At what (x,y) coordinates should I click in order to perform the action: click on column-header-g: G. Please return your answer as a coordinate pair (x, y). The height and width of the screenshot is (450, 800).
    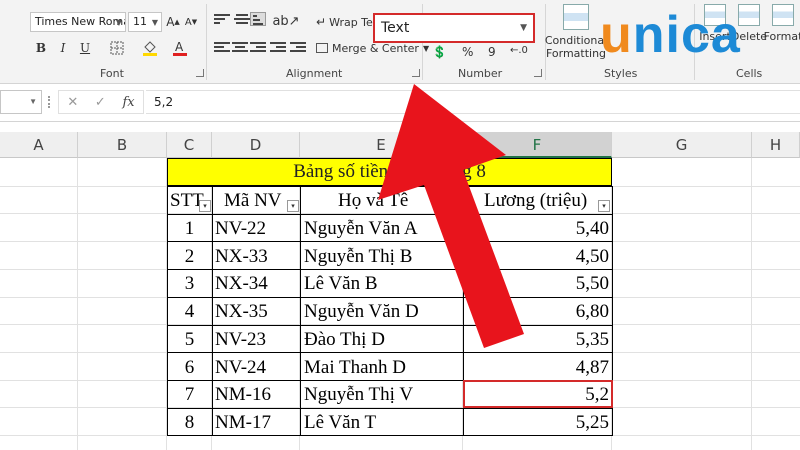
    Looking at the image, I should click on (682, 145).